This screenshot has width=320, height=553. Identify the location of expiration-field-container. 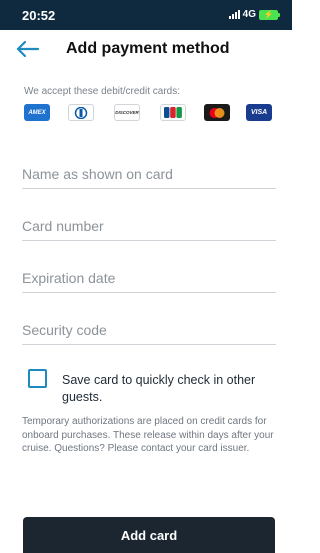
(149, 279).